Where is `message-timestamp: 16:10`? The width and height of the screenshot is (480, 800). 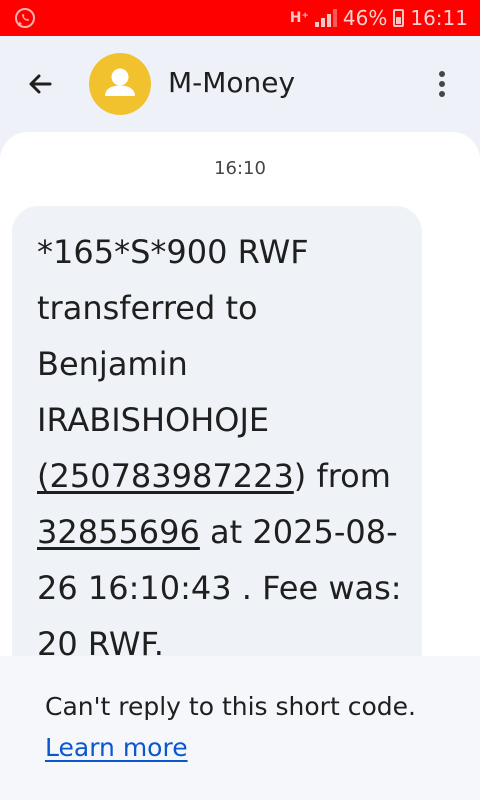
message-timestamp: 16:10 is located at coordinates (240, 168).